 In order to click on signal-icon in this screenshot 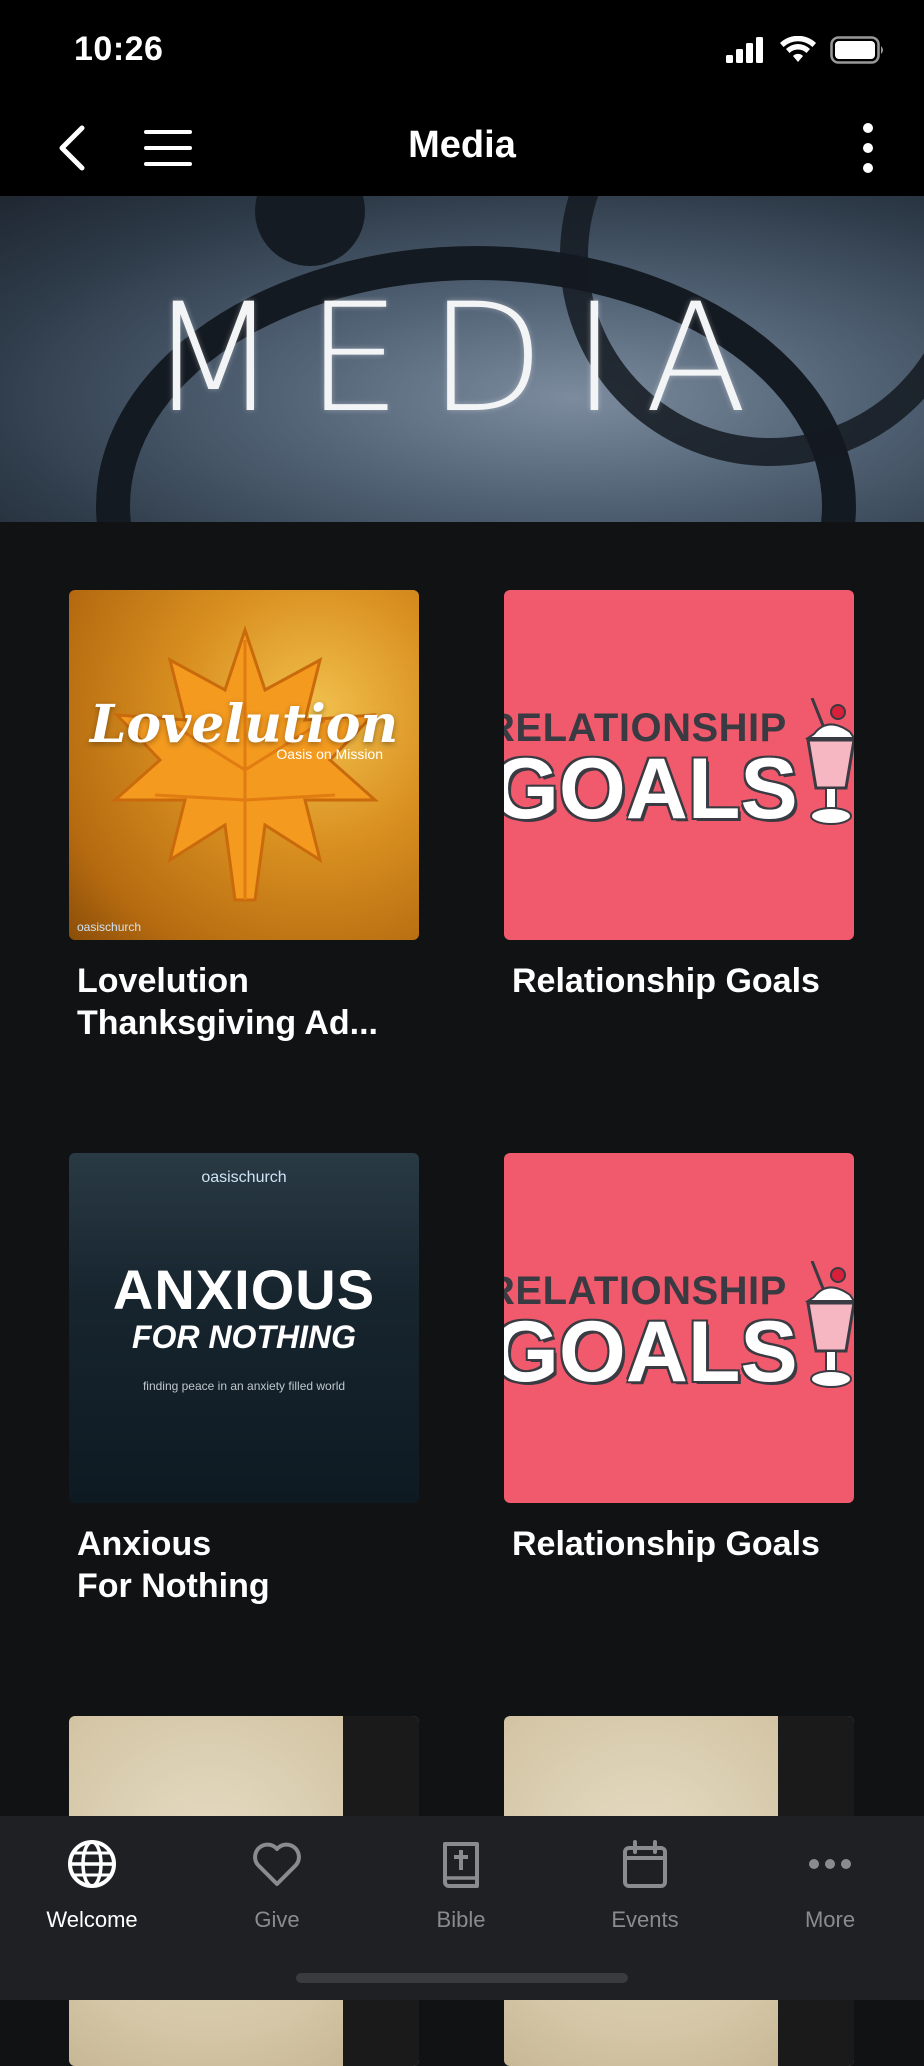, I will do `click(744, 50)`.